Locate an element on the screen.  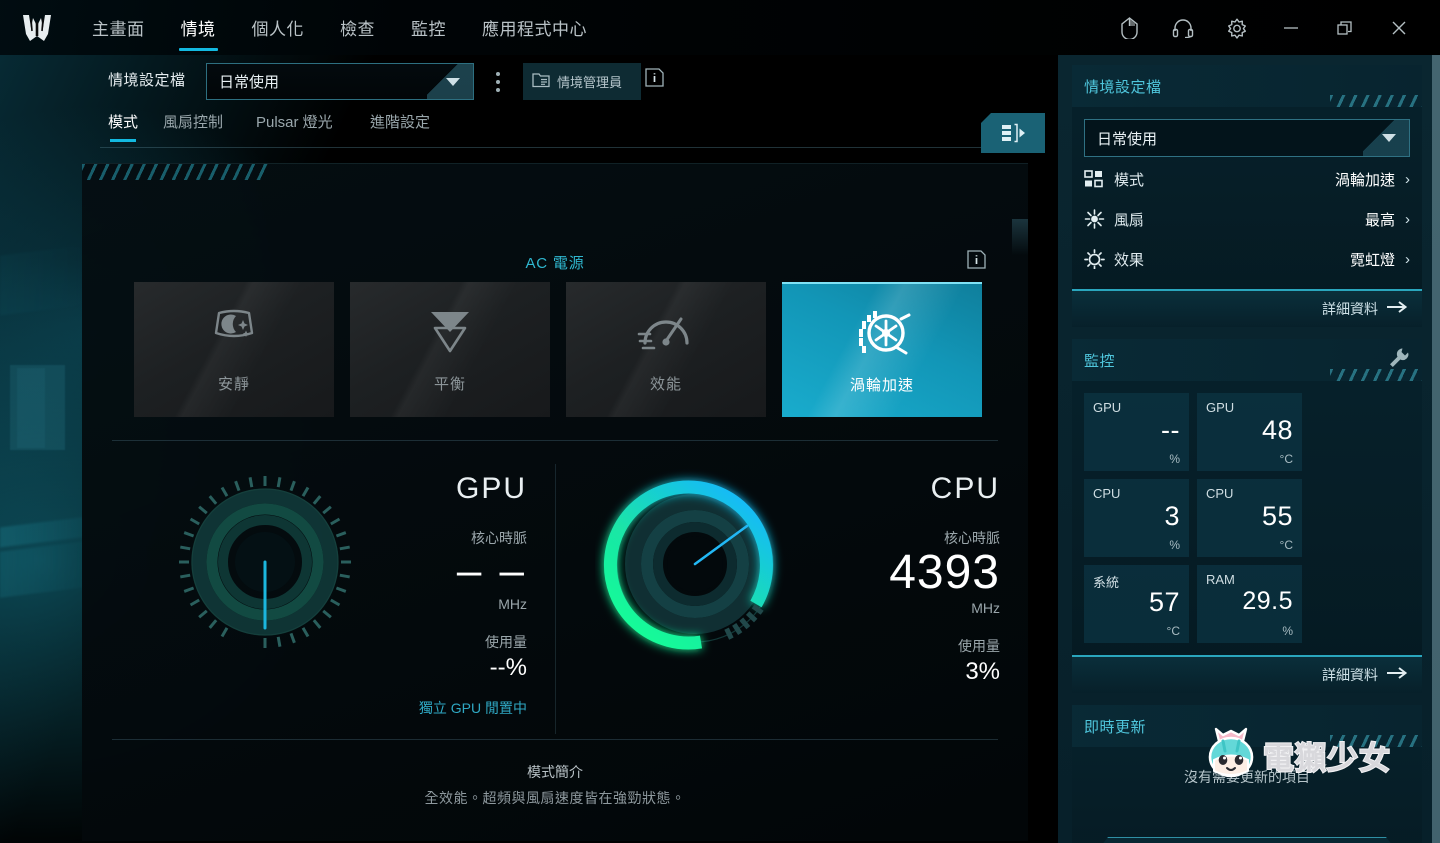
sidebar-profile-title: 情境設定檔 is located at coordinates (1123, 87).